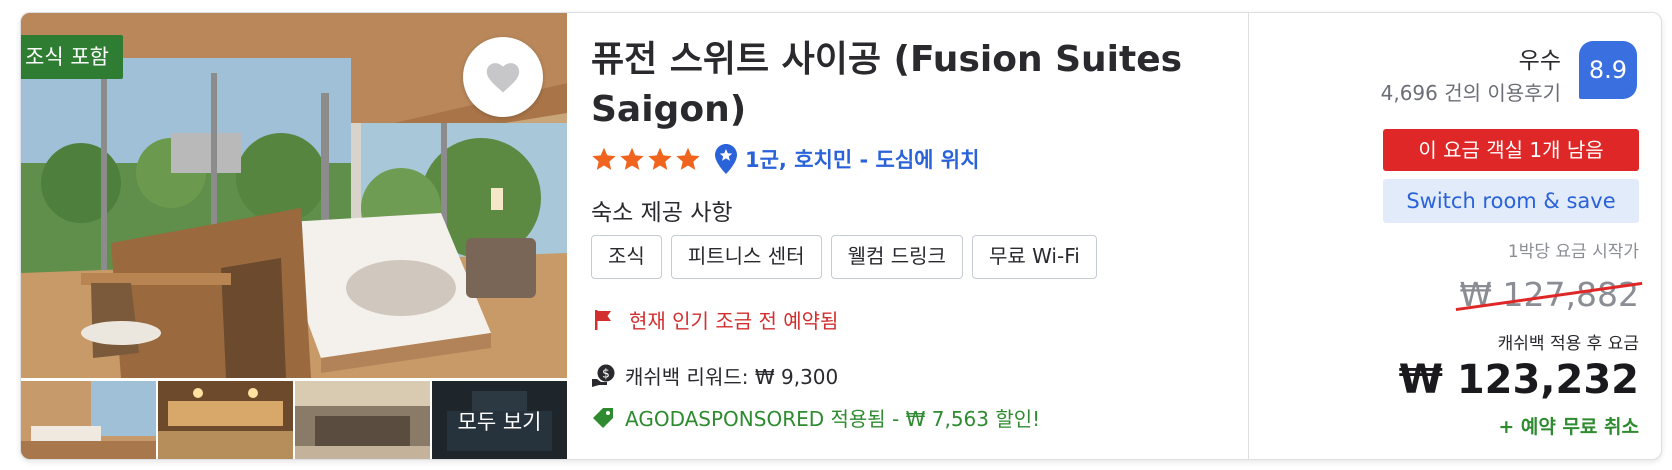  I want to click on original-price: ₩ 127,882, so click(1549, 294).